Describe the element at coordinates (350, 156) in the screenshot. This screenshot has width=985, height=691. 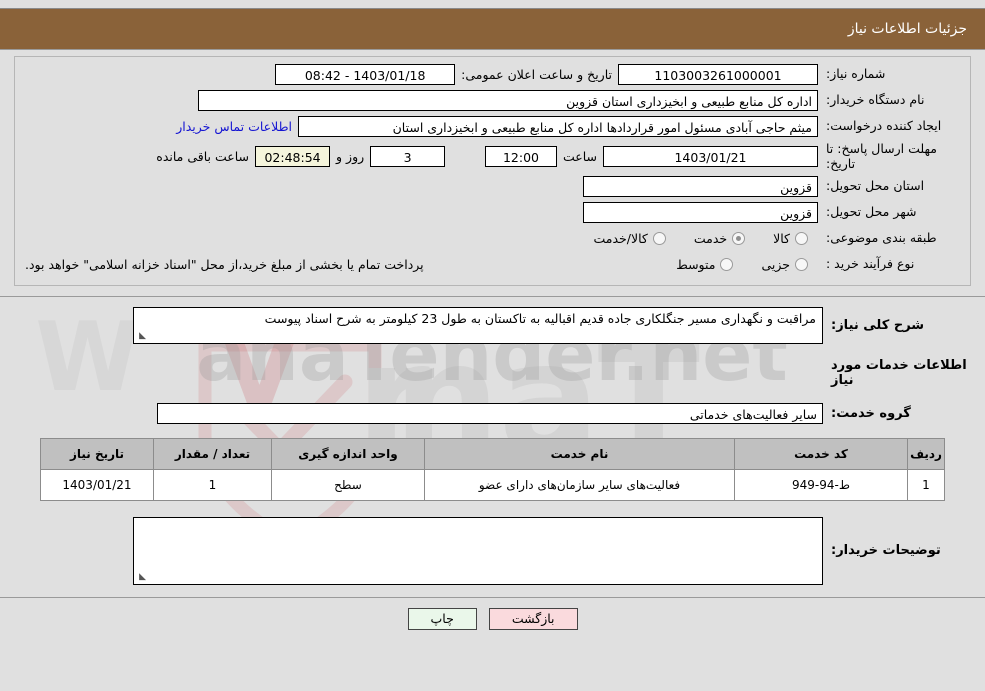
I see `deadline-days-suffix-label: روز و` at that location.